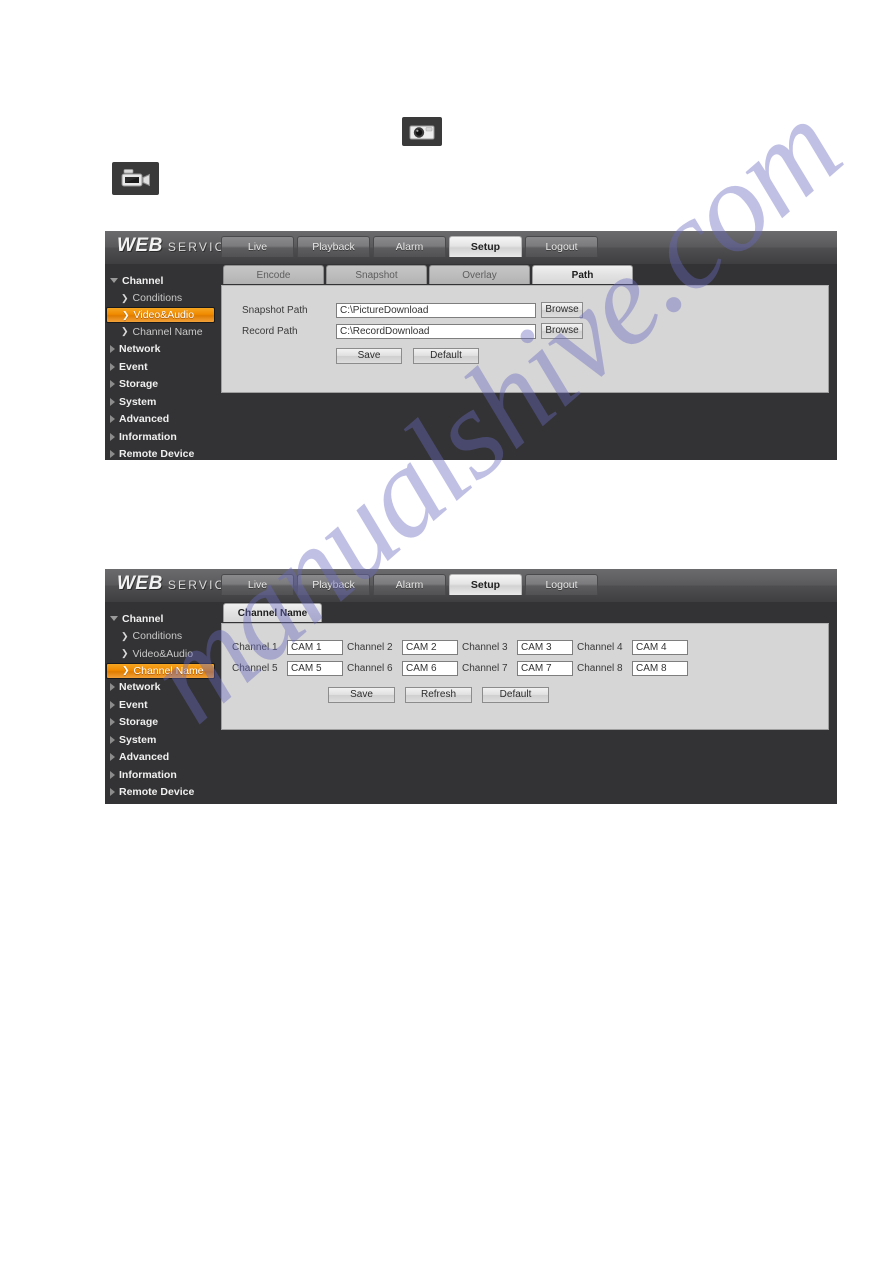 Image resolution: width=893 pixels, height=1263 pixels. I want to click on sidebar-label: Event, so click(133, 704).